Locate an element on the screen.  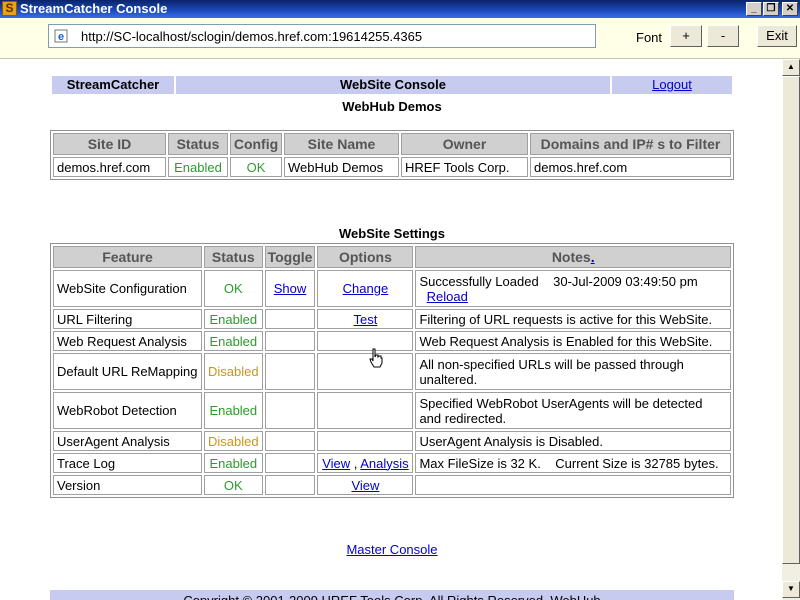
settings-title: WebSite Settings is located at coordinates (392, 233).